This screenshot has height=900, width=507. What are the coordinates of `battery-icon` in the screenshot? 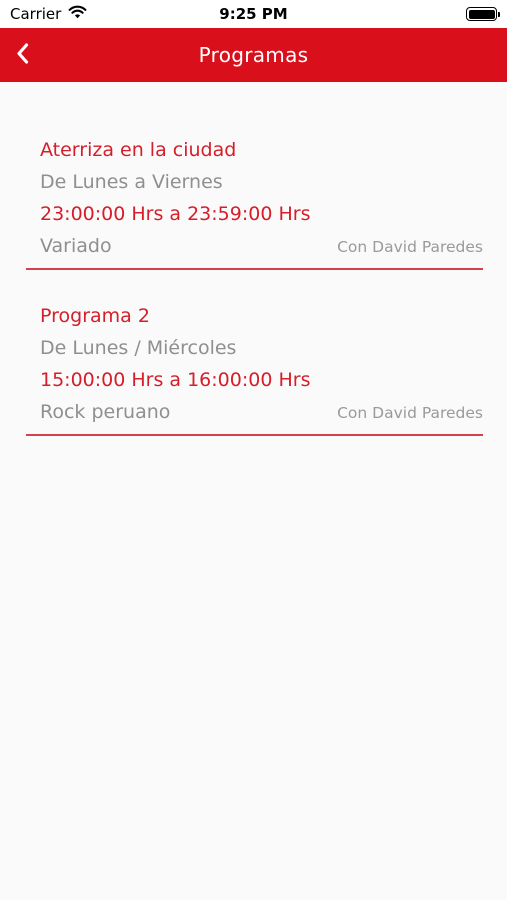 It's located at (483, 14).